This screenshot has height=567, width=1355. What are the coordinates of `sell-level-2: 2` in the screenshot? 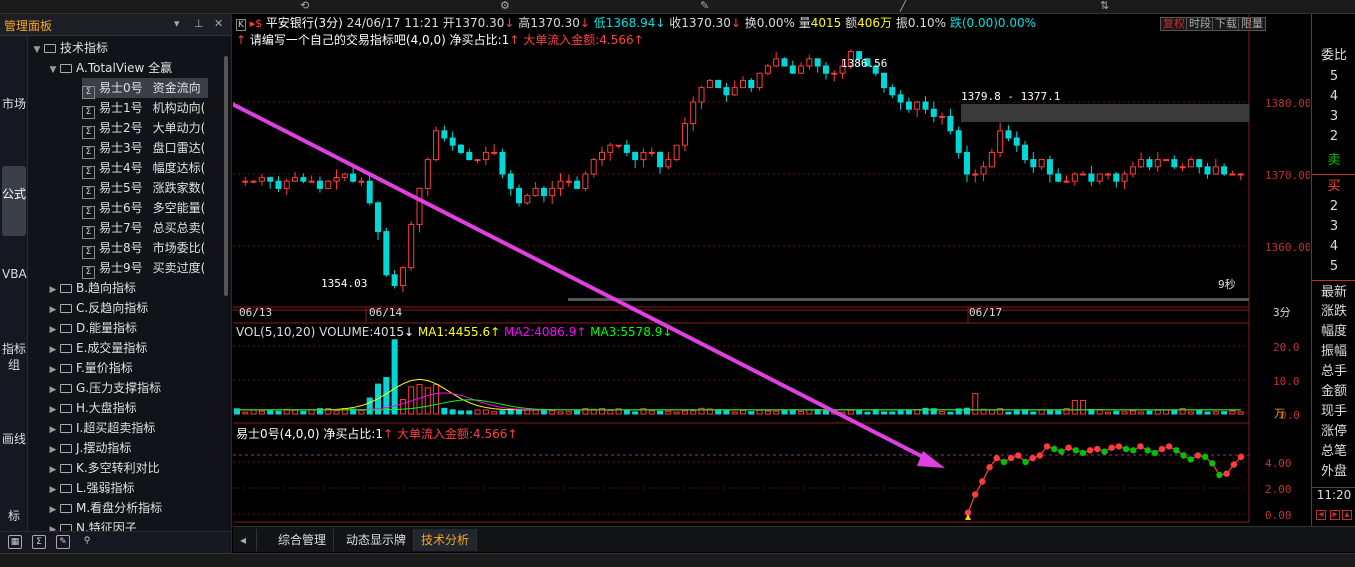 It's located at (1333, 136).